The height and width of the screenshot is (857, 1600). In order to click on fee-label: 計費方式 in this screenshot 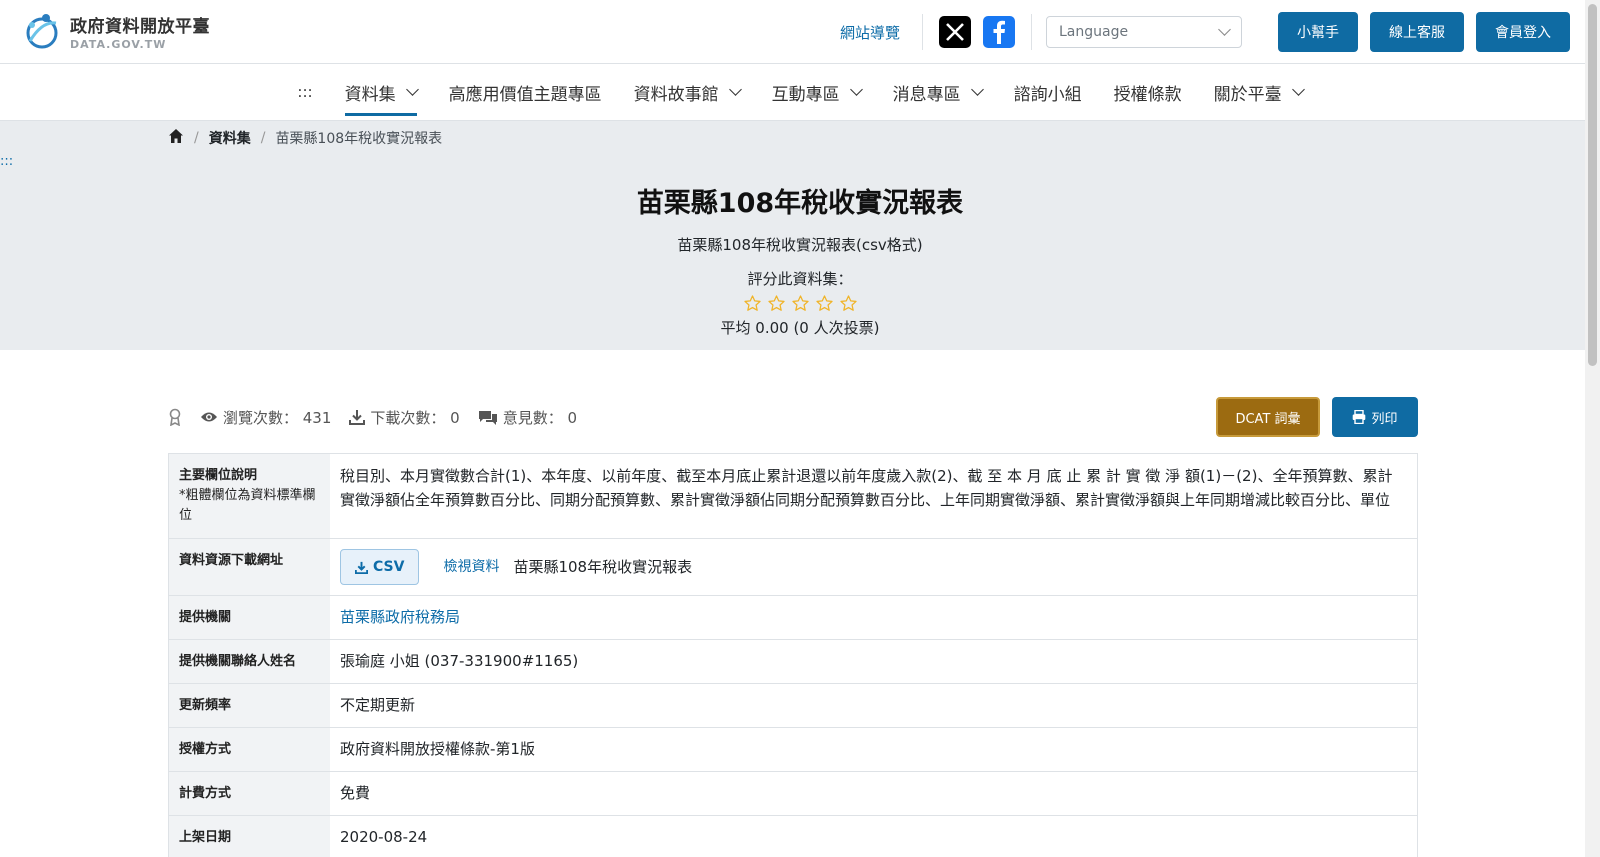, I will do `click(249, 793)`.